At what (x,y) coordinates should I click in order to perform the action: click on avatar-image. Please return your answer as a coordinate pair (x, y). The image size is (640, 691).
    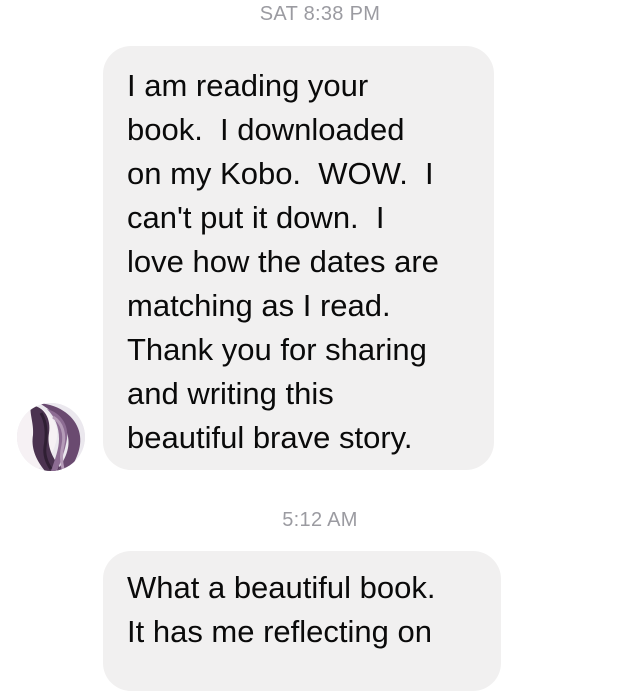
    Looking at the image, I should click on (51, 437).